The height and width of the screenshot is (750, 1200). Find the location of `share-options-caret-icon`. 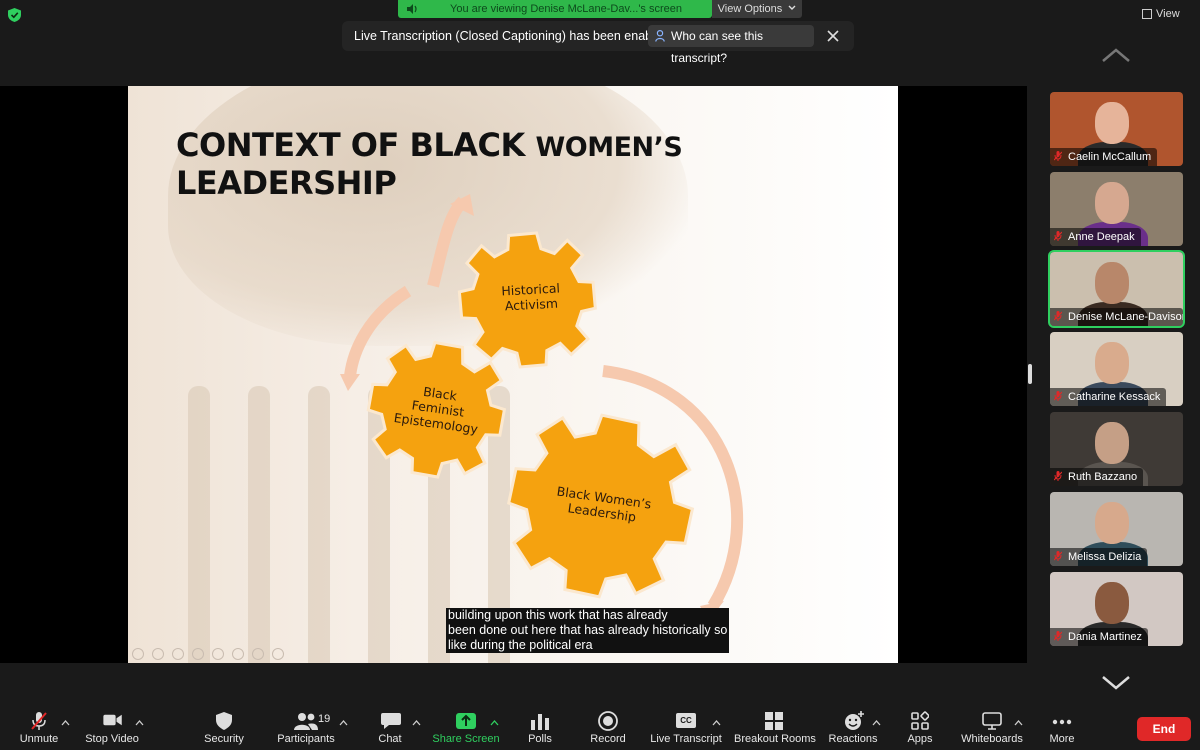

share-options-caret-icon is located at coordinates (494, 723).